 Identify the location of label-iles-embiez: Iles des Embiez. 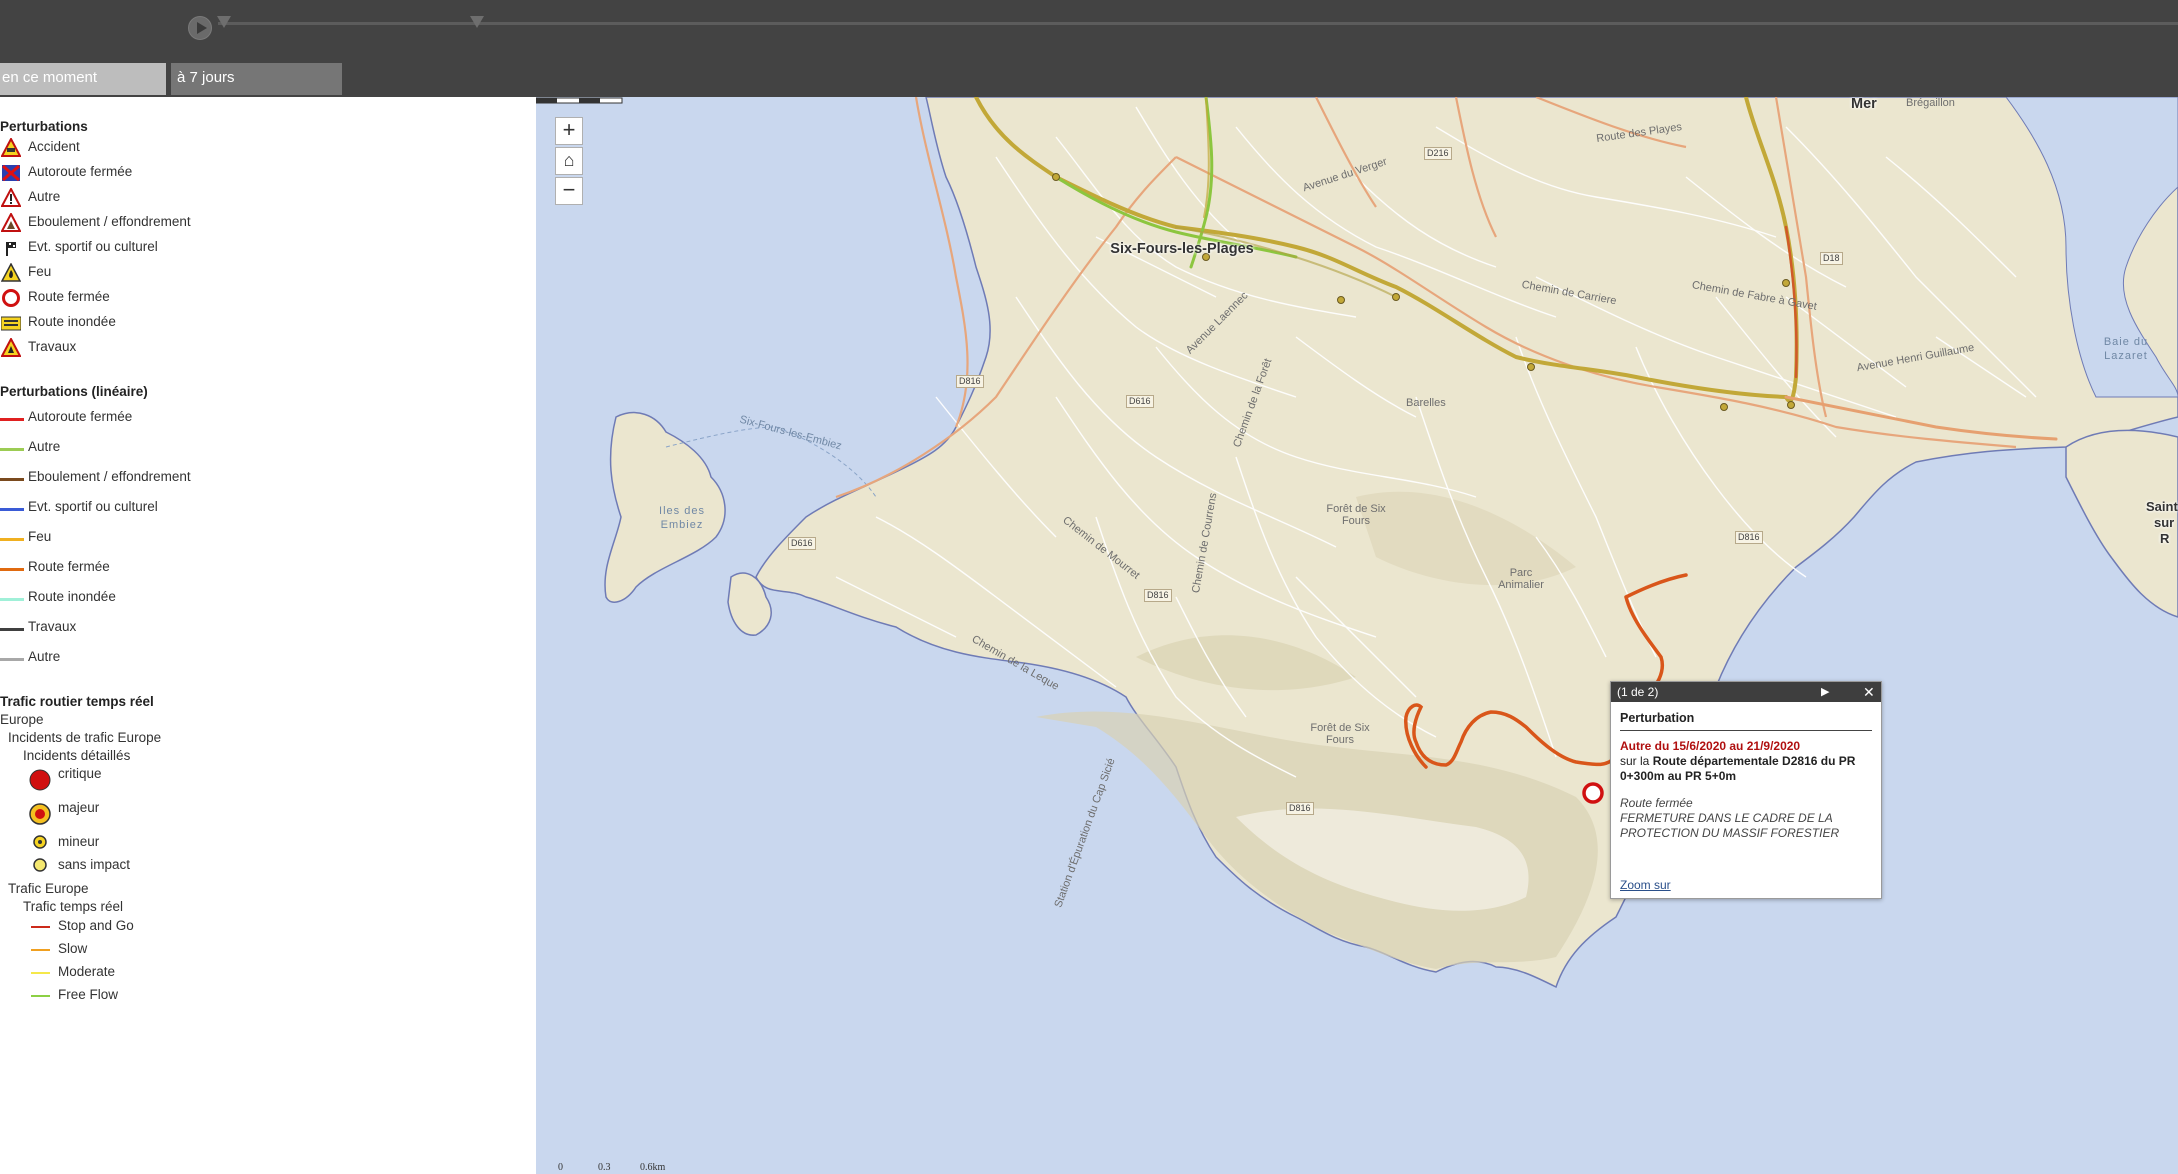
(682, 518).